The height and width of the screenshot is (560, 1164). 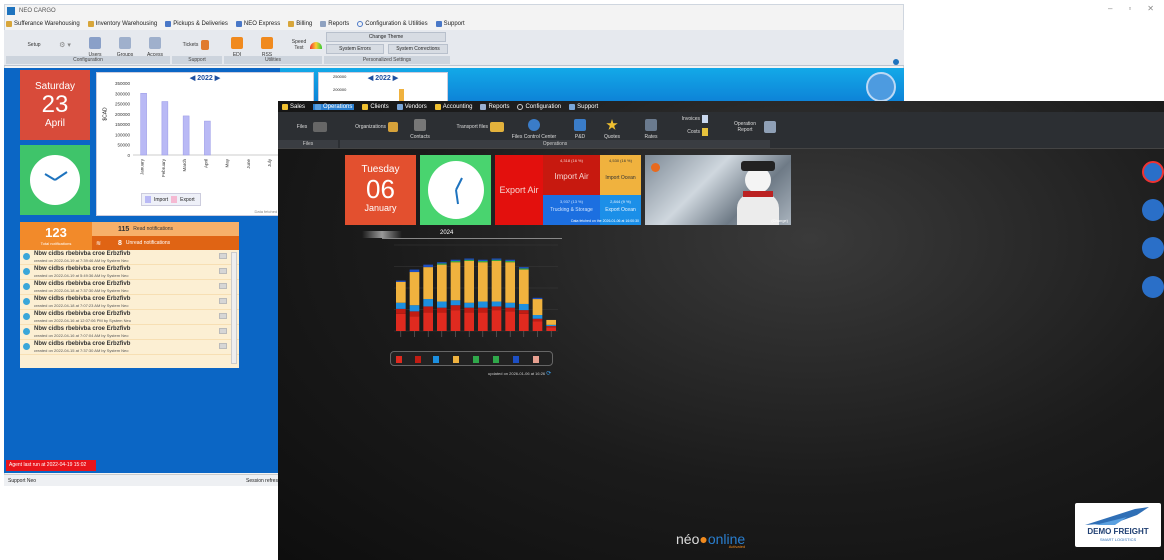 I want to click on unread-notifications: ≋ 8 Unread notifications, so click(x=165, y=243).